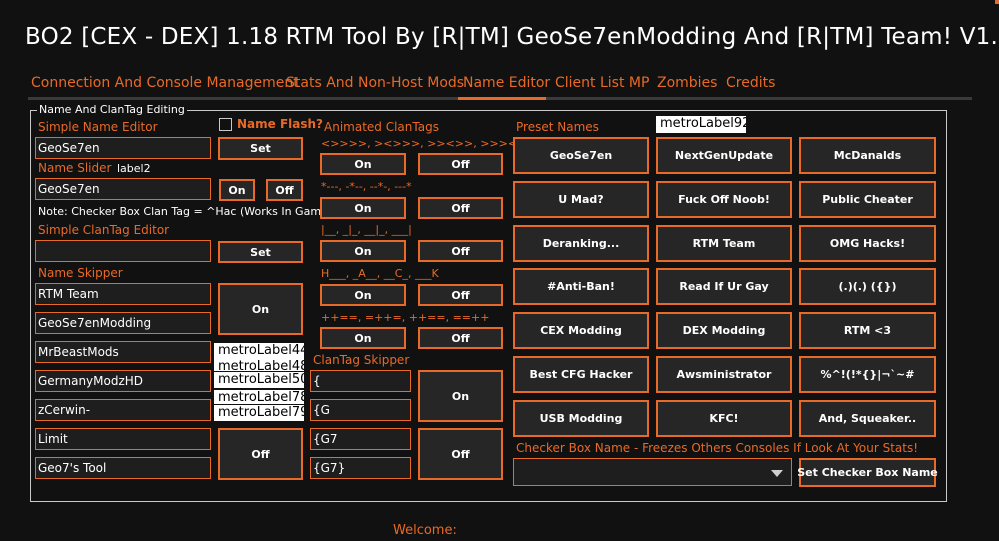 This screenshot has height=541, width=999. What do you see at coordinates (460, 251) in the screenshot?
I see `anim-3-off-button: Off` at bounding box center [460, 251].